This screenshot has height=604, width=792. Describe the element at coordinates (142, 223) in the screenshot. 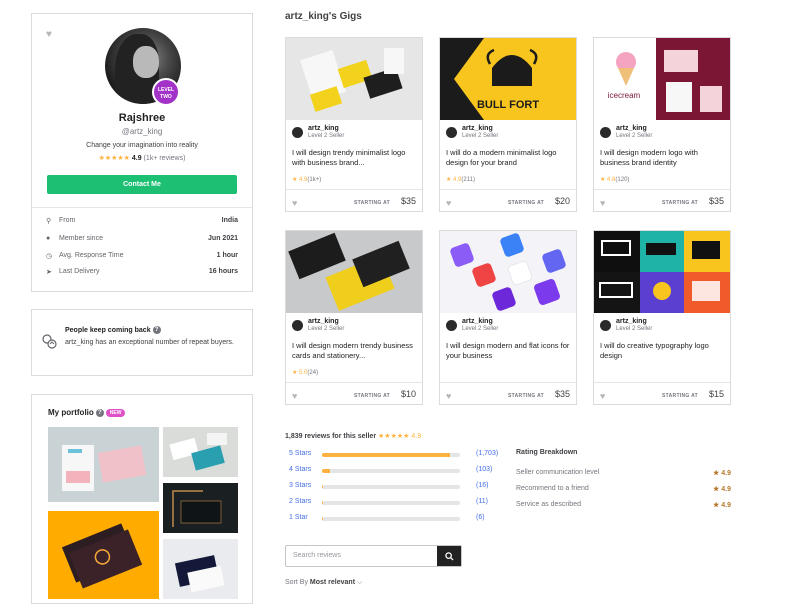

I see `stat-from: ⚲ From India` at that location.